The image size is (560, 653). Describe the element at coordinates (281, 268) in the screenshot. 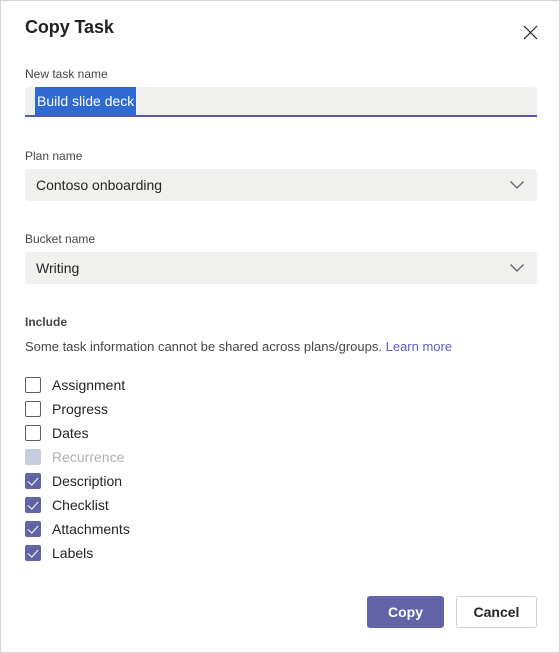

I see `bucket-name-select: Writing` at that location.